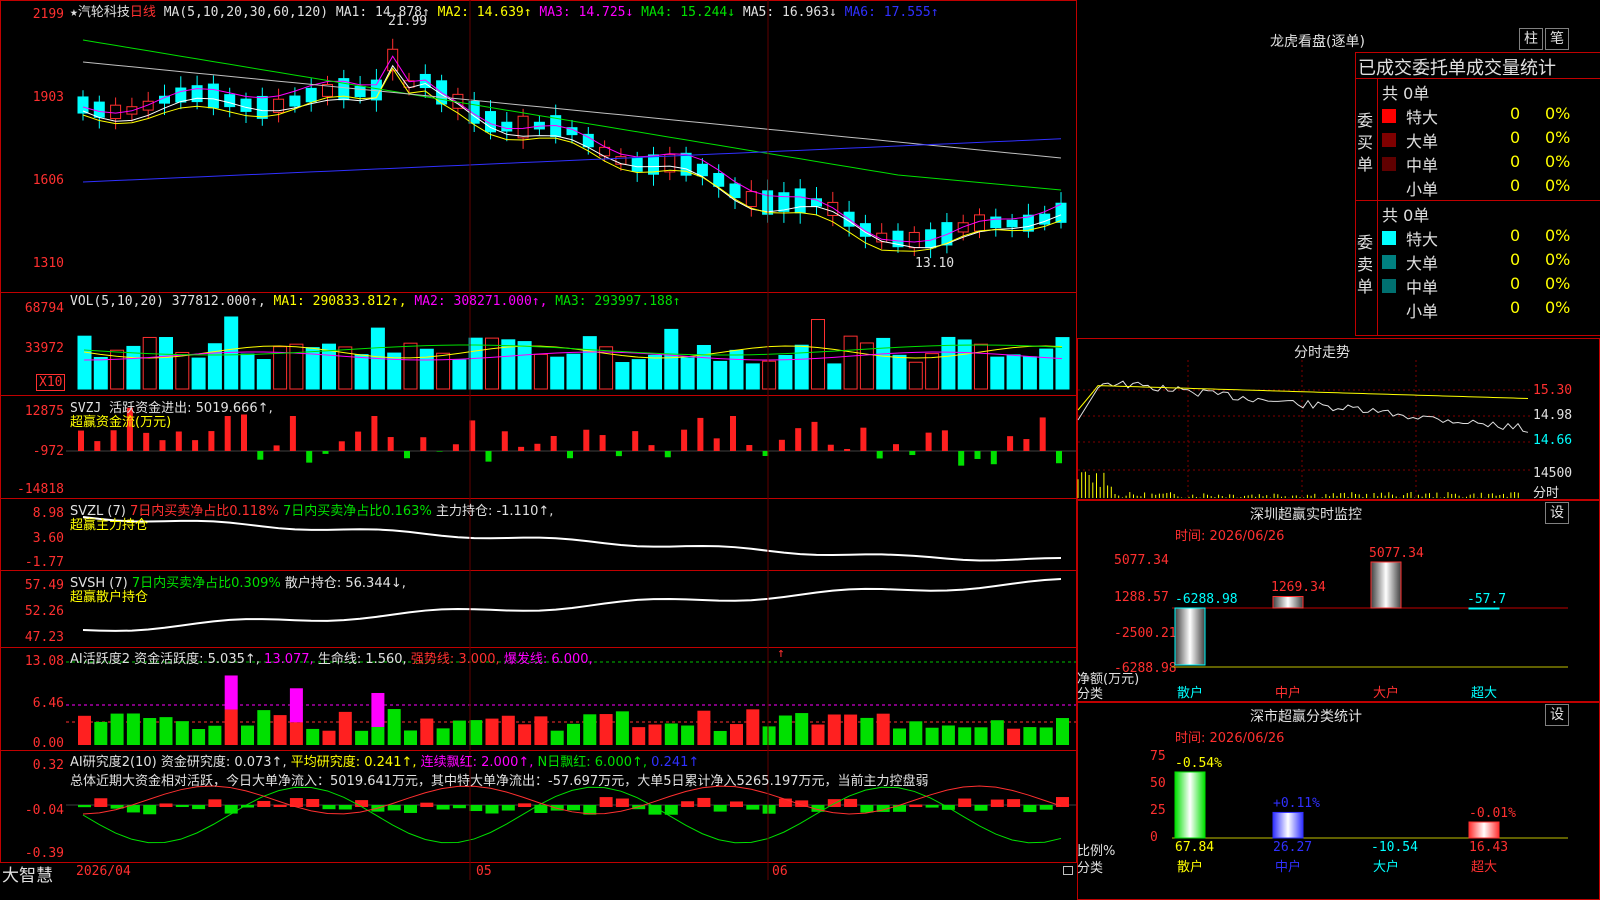 The width and height of the screenshot is (1600, 900). I want to click on sz-class-settings-button: 设, so click(1557, 715).